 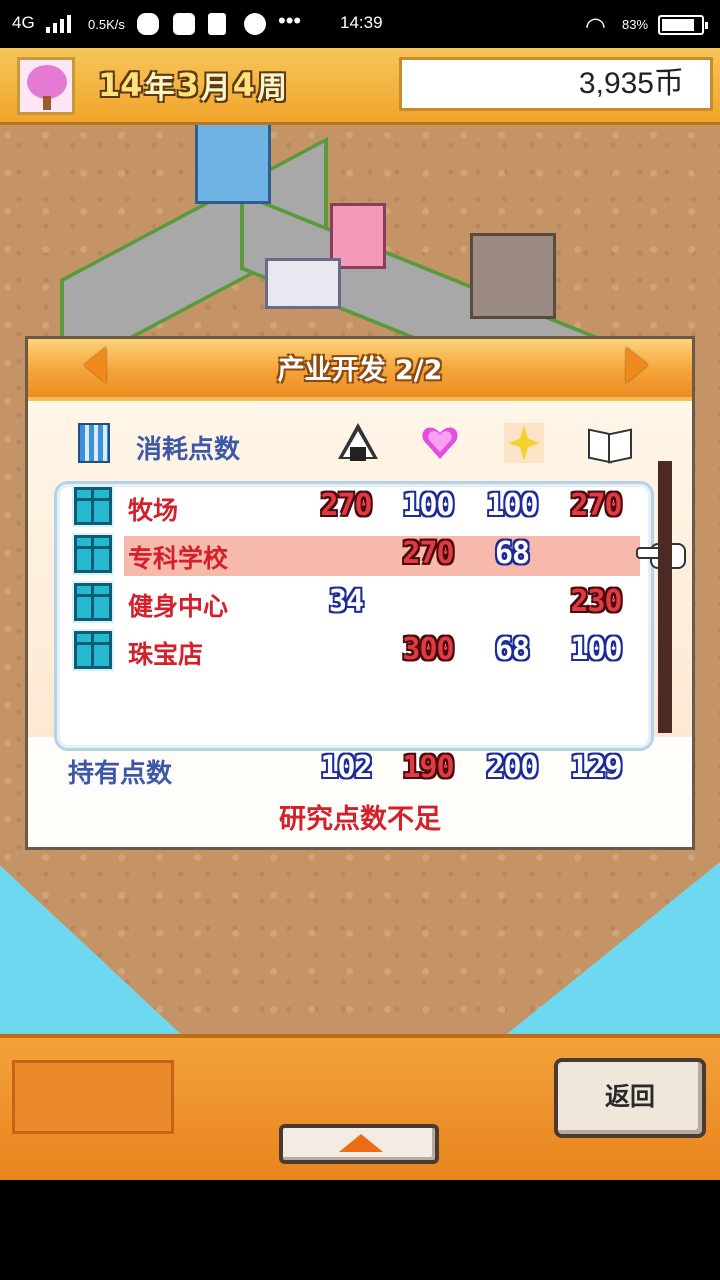 What do you see at coordinates (120, 774) in the screenshot?
I see `held-points-label: 持有点数` at bounding box center [120, 774].